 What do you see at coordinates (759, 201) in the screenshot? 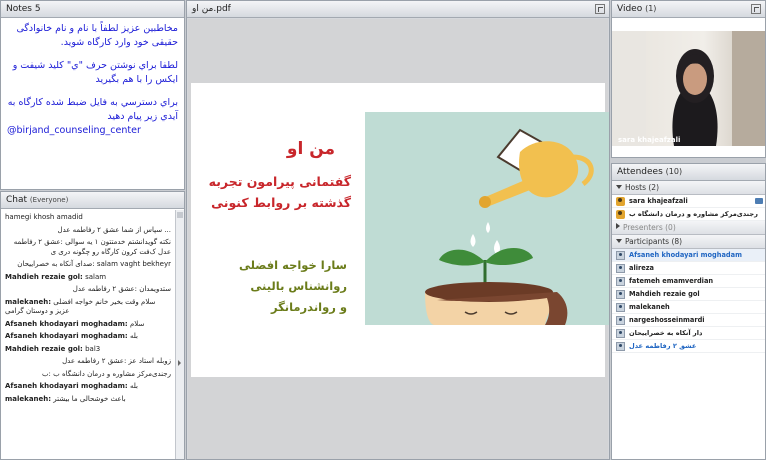
I see `camera-icon` at bounding box center [759, 201].